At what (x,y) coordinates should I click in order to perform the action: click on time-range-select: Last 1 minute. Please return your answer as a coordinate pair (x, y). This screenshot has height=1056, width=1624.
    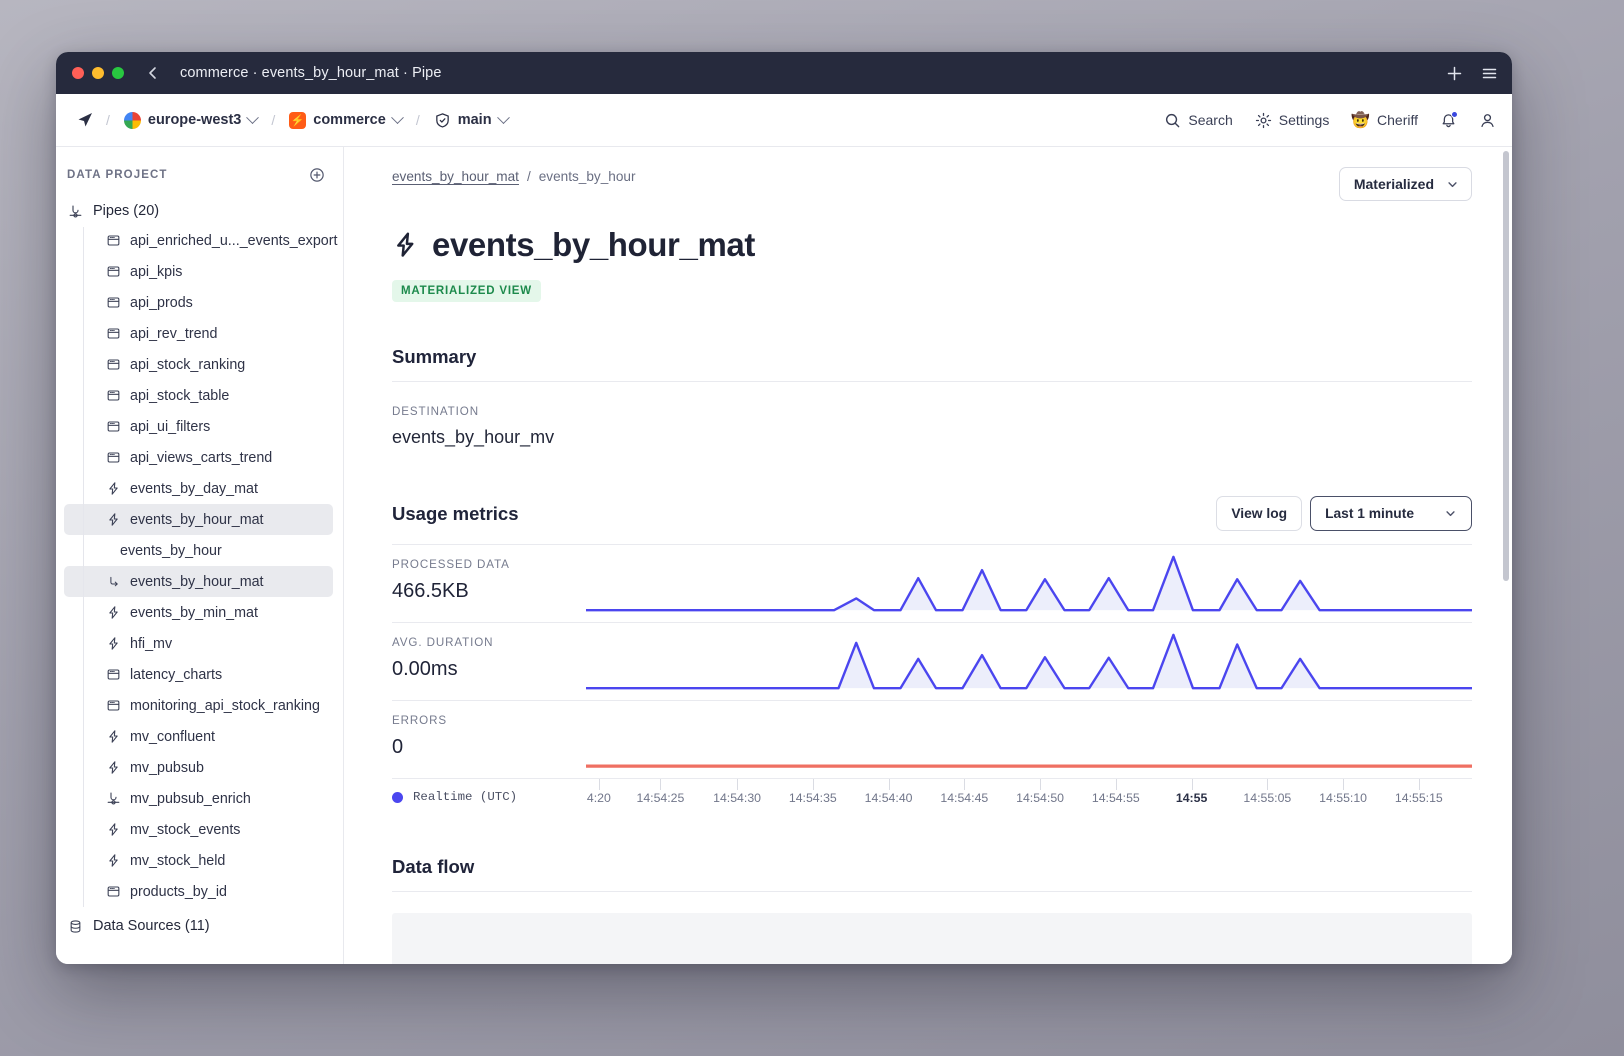
    Looking at the image, I should click on (1391, 513).